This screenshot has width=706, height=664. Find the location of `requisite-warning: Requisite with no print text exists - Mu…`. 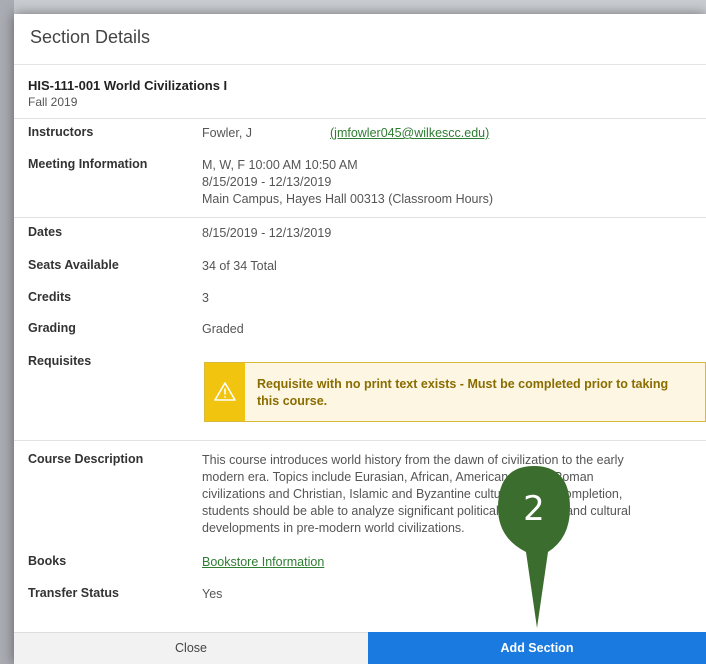

requisite-warning: Requisite with no print text exists - Mu… is located at coordinates (455, 392).